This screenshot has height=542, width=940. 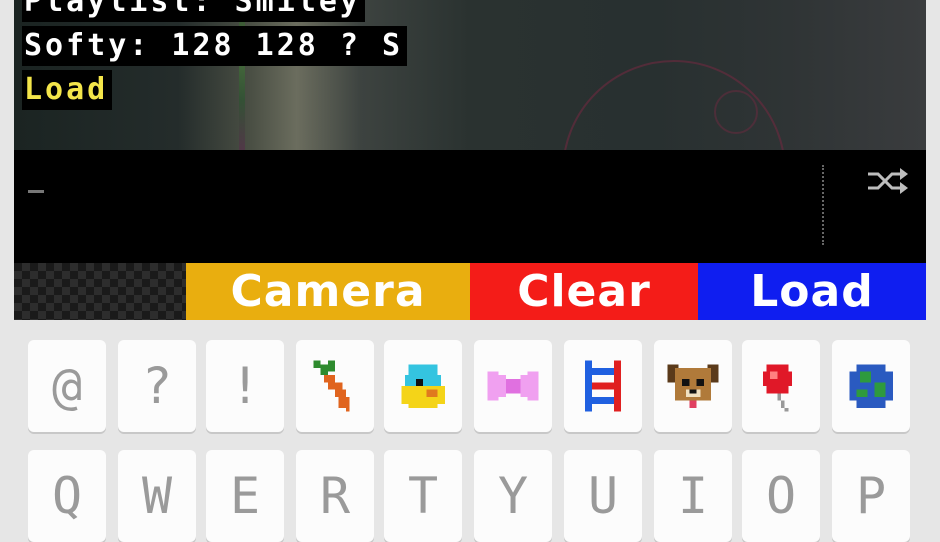 What do you see at coordinates (871, 496) in the screenshot?
I see `key-p: P` at bounding box center [871, 496].